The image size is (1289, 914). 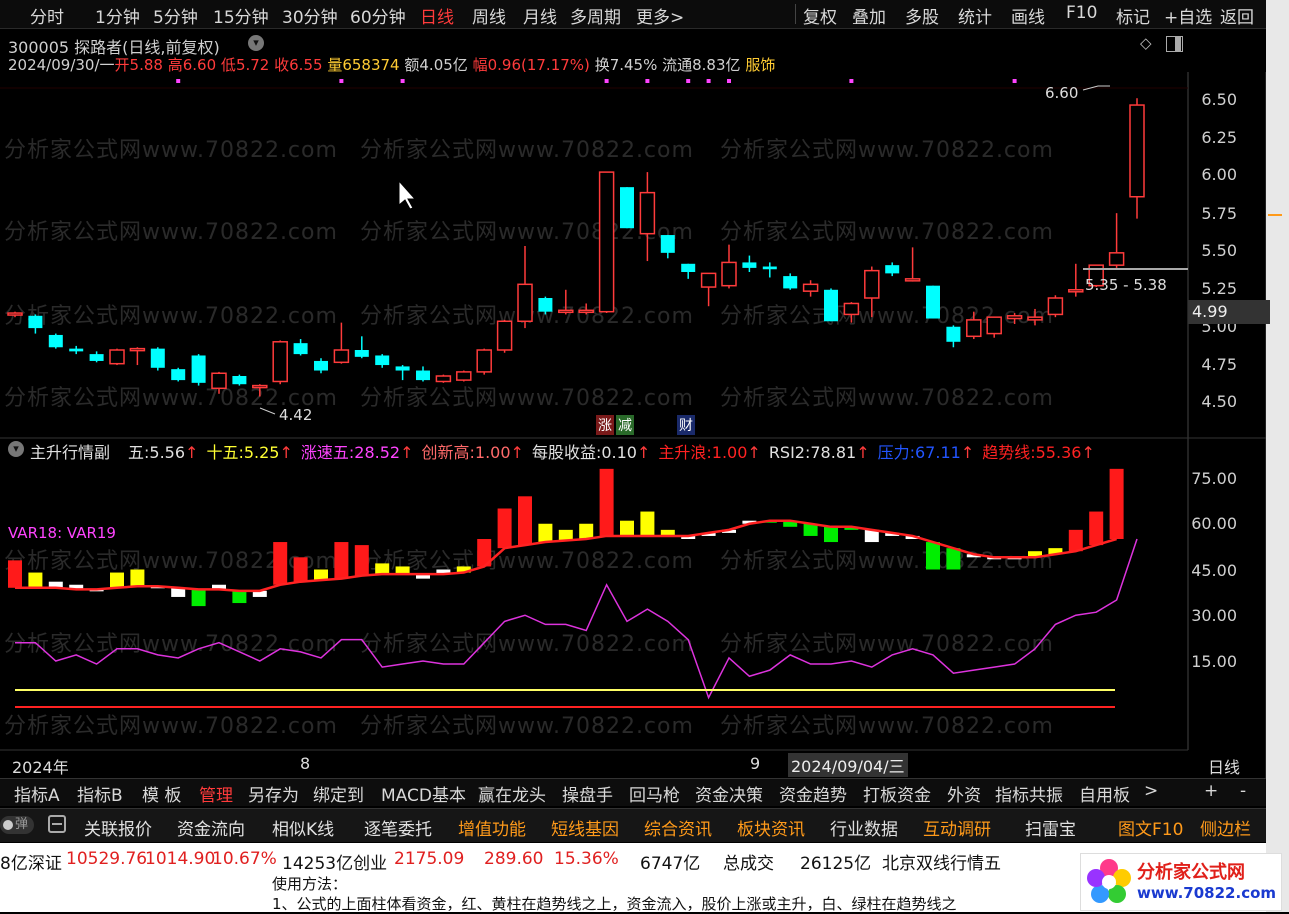 What do you see at coordinates (37, 793) in the screenshot?
I see `tab-indicator-a: 指标A` at bounding box center [37, 793].